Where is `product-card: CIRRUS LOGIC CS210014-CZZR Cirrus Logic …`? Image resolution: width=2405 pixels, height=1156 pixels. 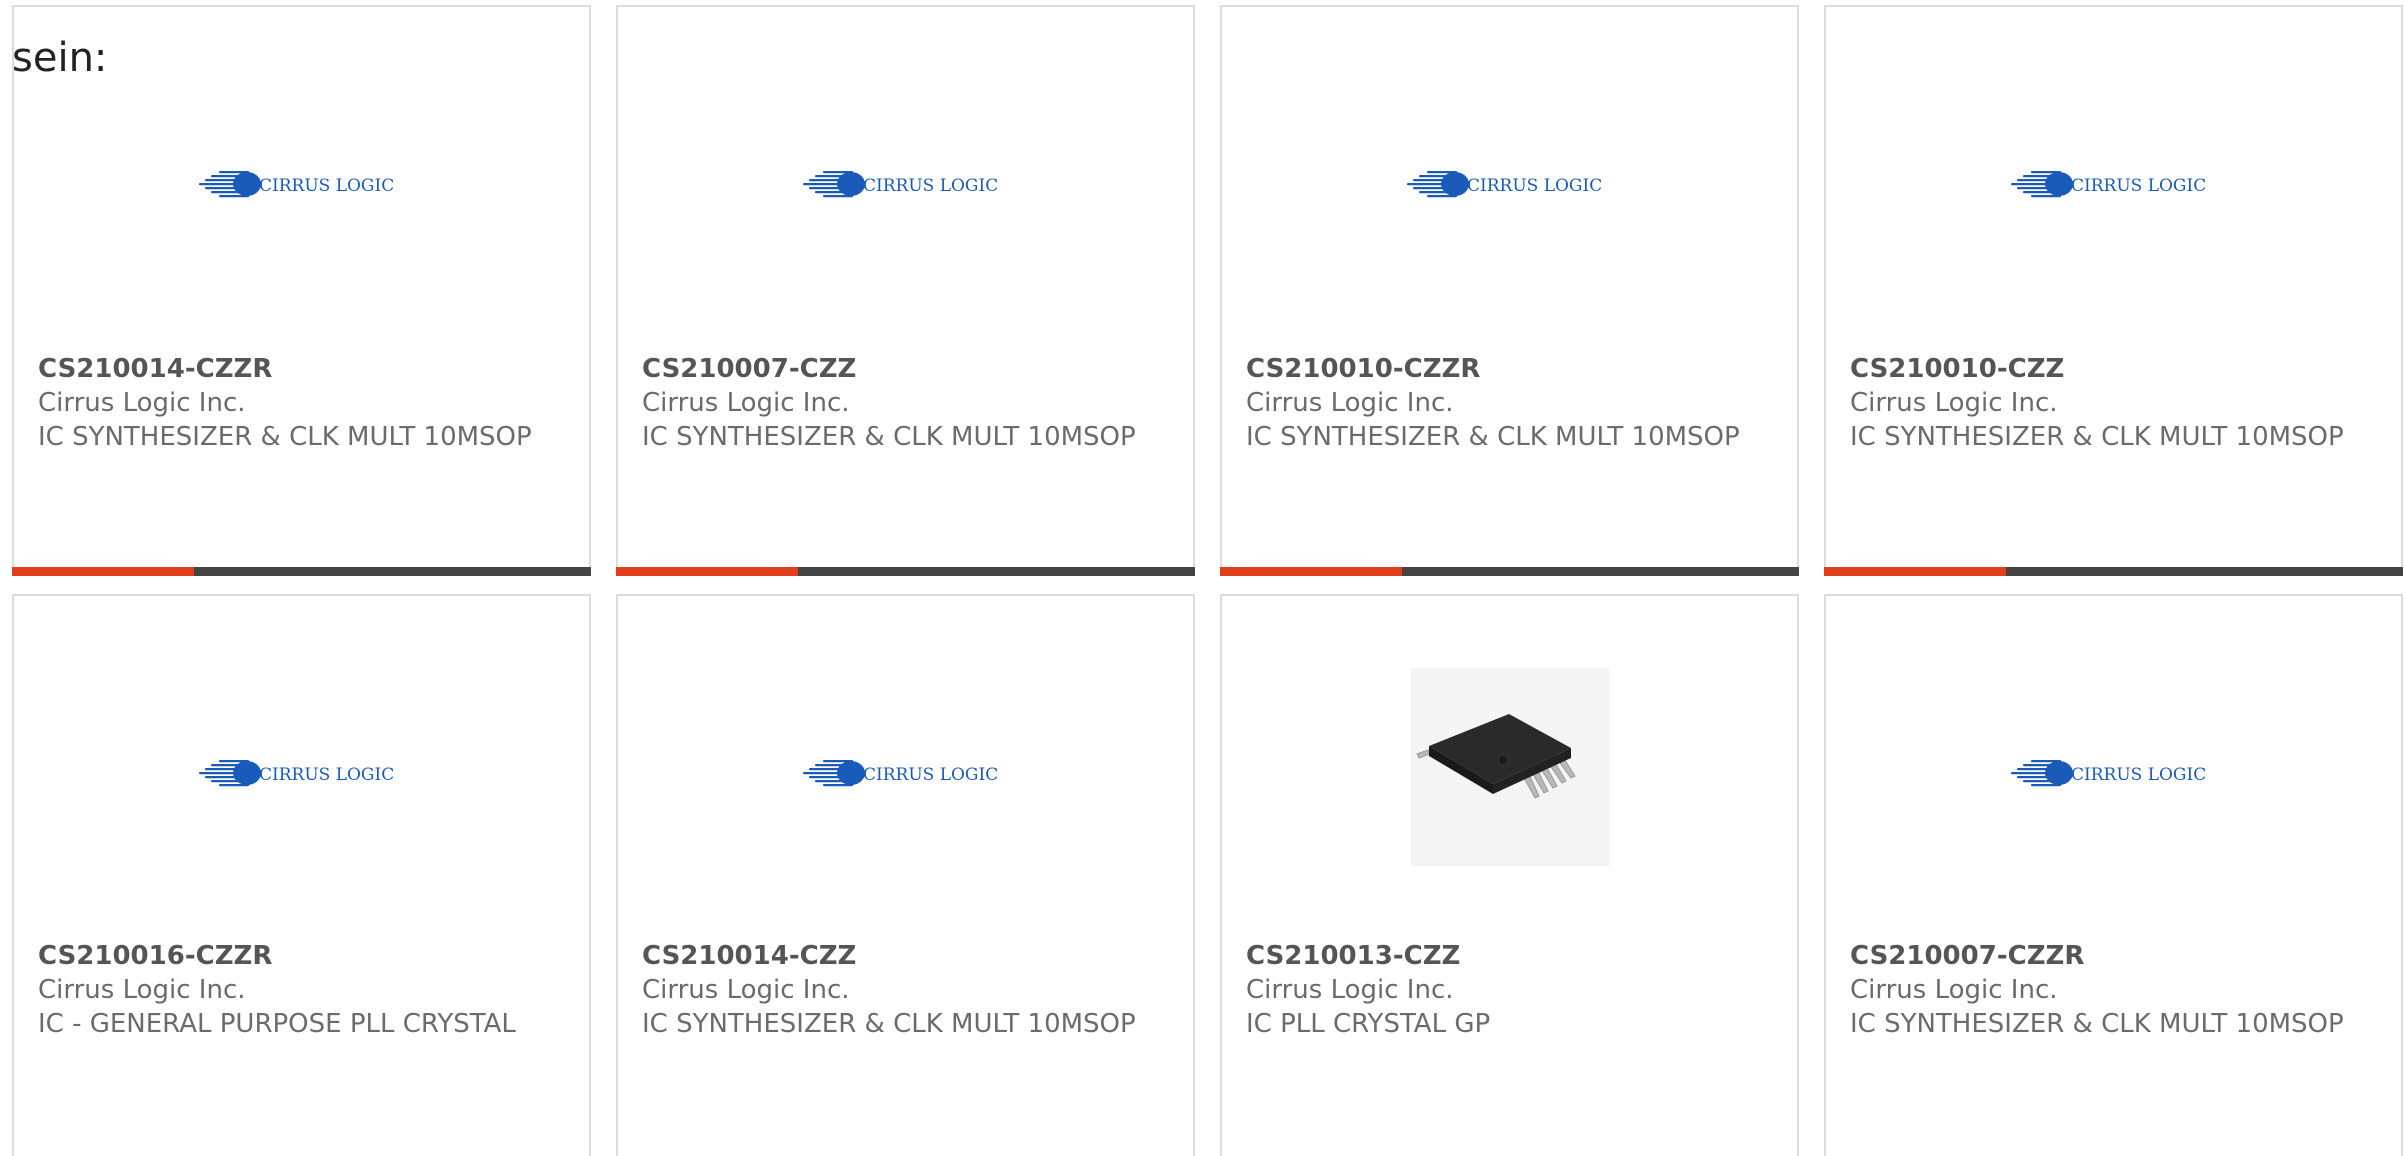
product-card: CIRRUS LOGIC CS210014-CZZR Cirrus Logic … is located at coordinates (301, 290).